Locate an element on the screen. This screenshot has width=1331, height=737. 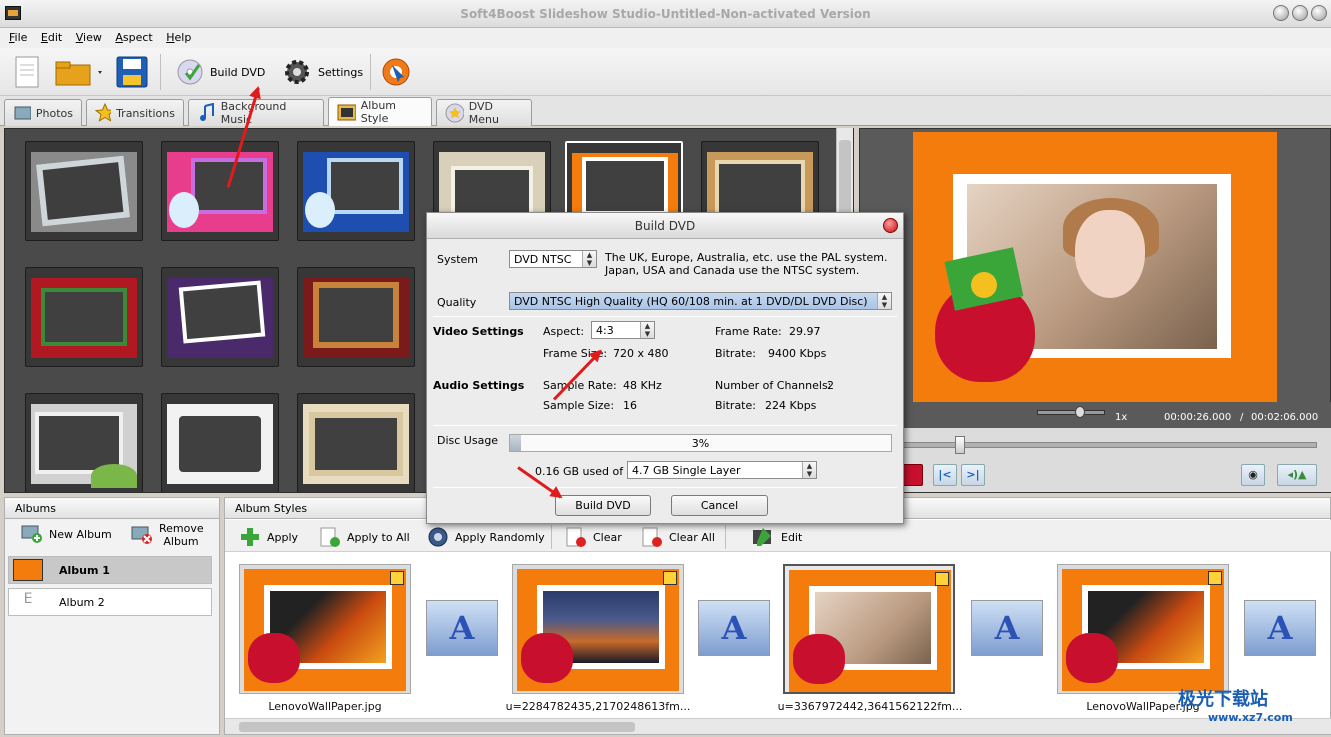
build-dvd-confirm-button: Build DVD is located at coordinates (603, 505).